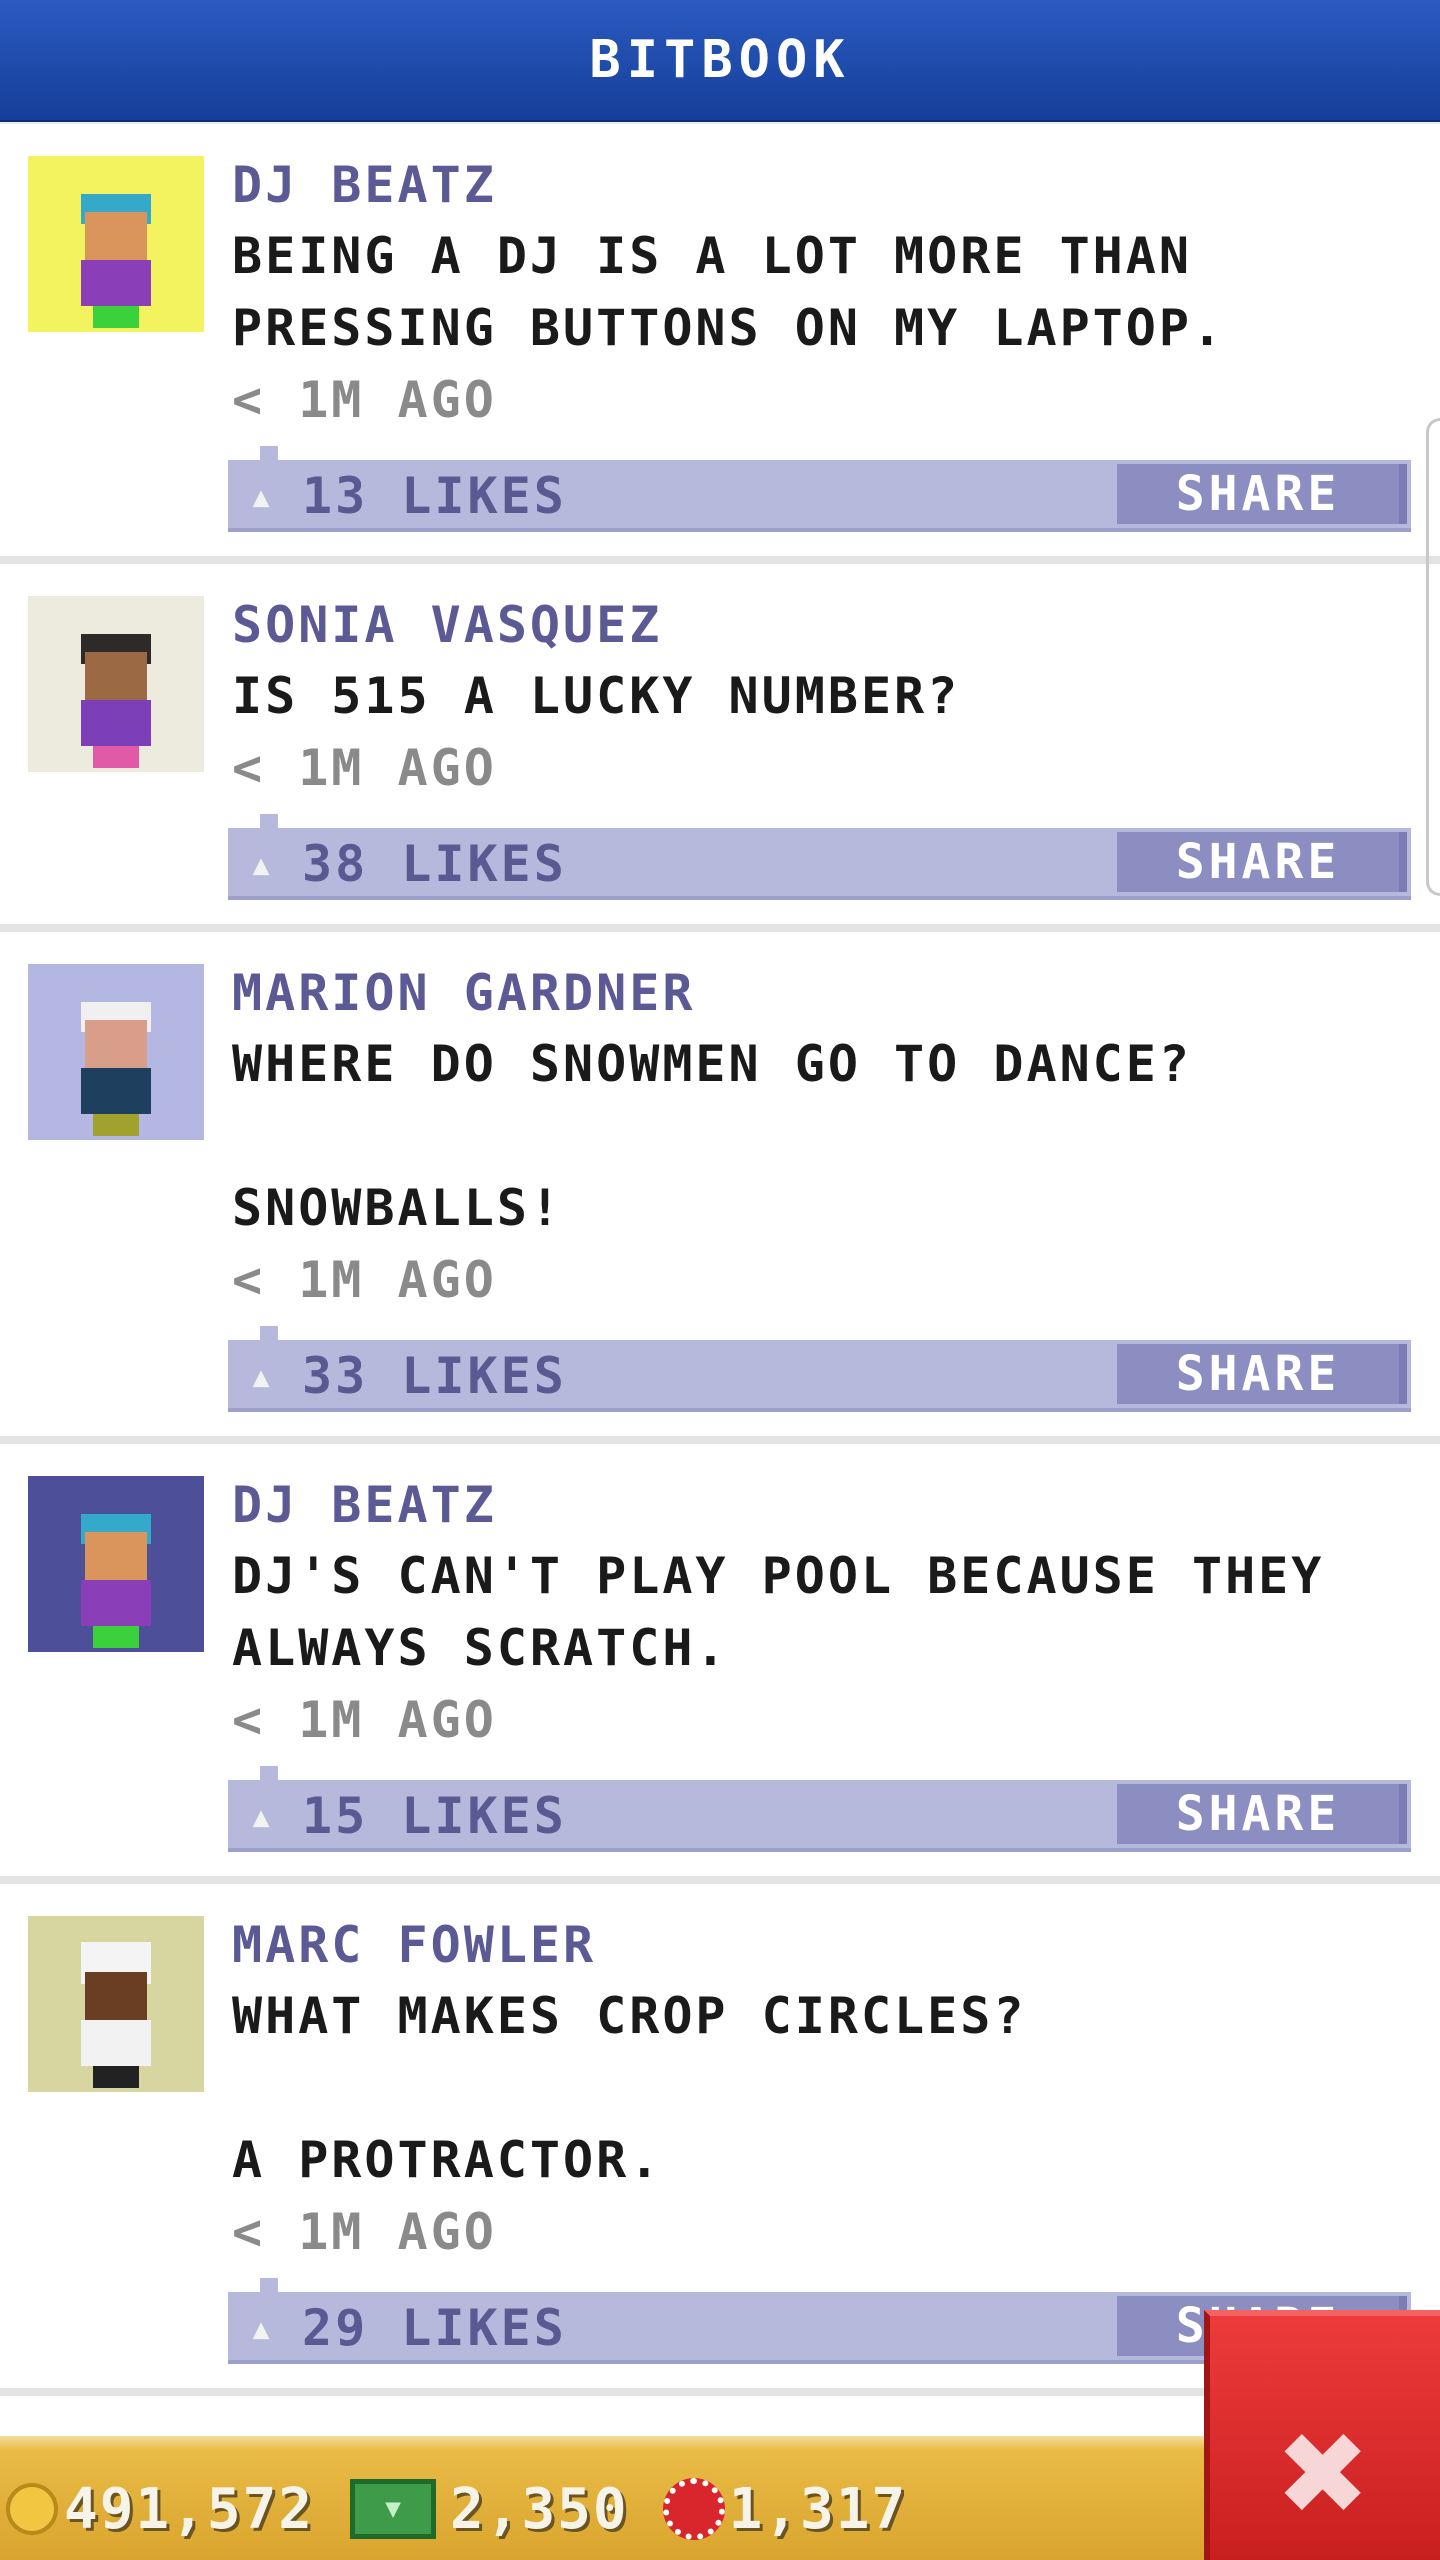  I want to click on chip-icon, so click(693, 2509).